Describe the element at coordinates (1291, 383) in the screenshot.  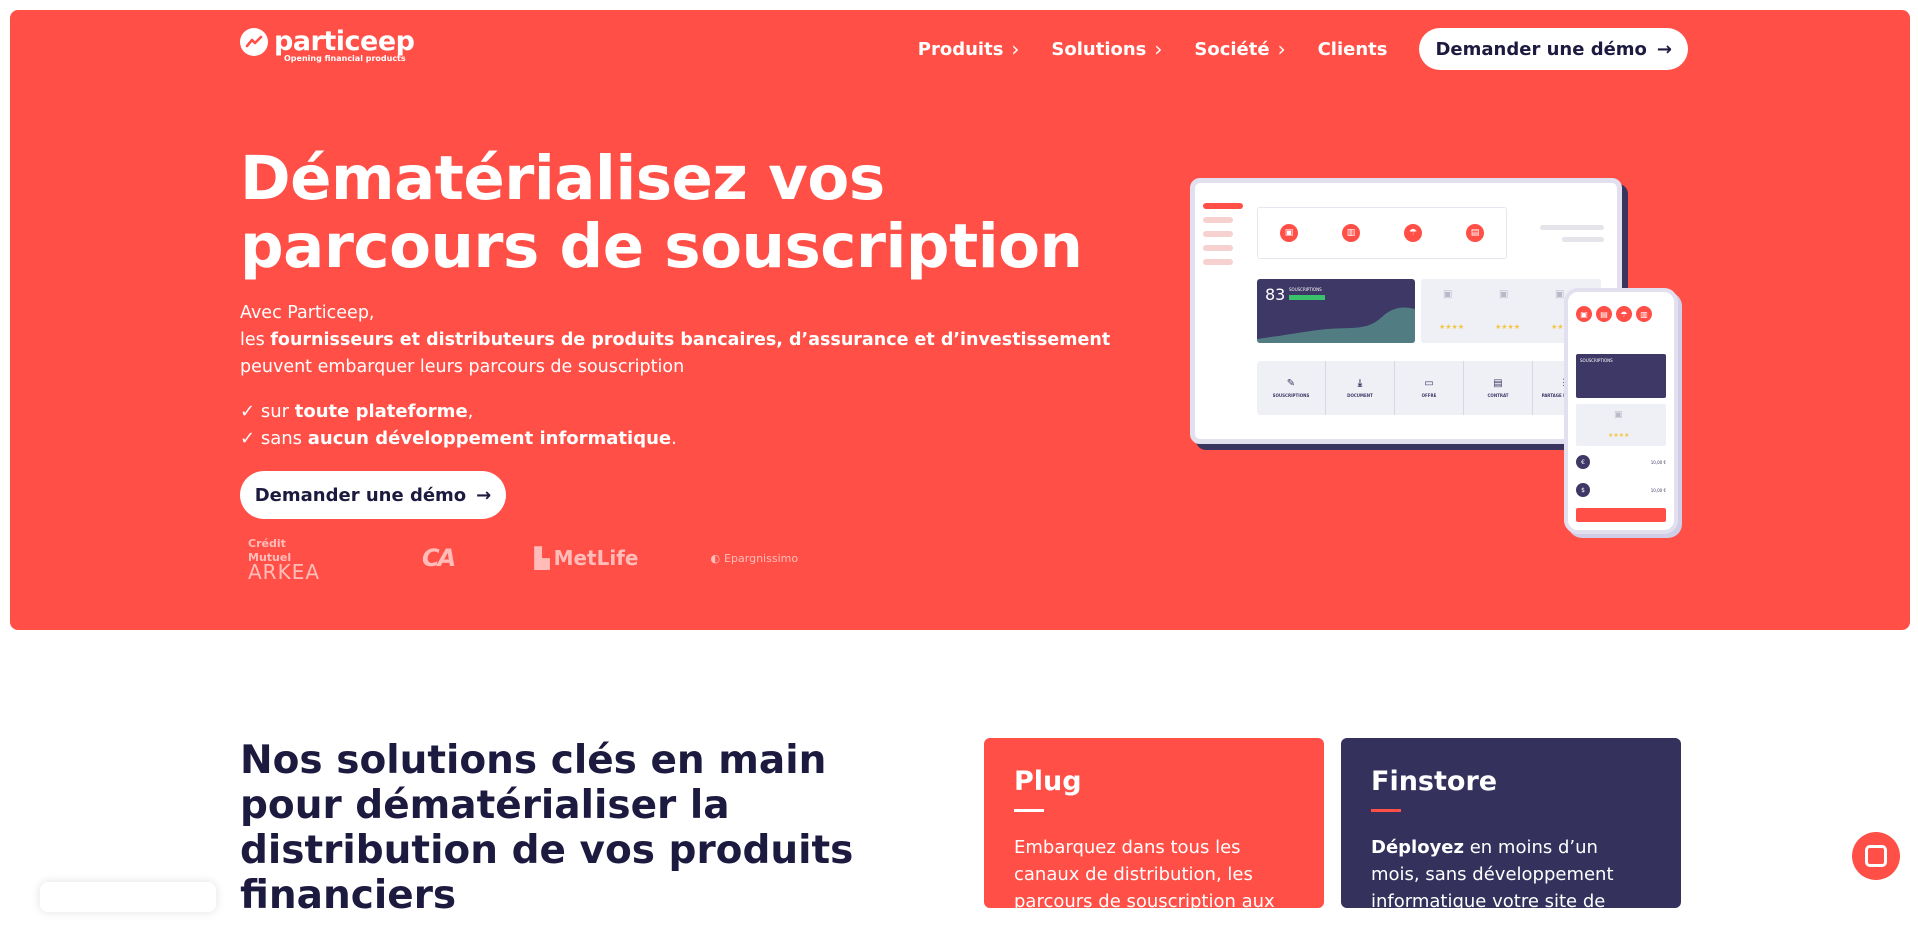
I see `signature-icon: ✎` at that location.